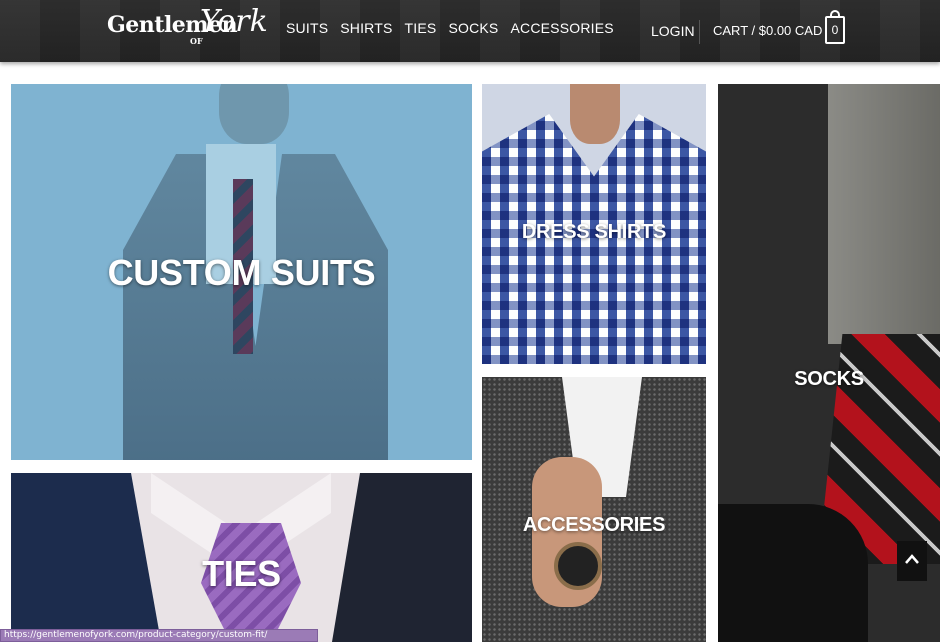  Describe the element at coordinates (241, 573) in the screenshot. I see `tile-label-ties: TIES` at that location.